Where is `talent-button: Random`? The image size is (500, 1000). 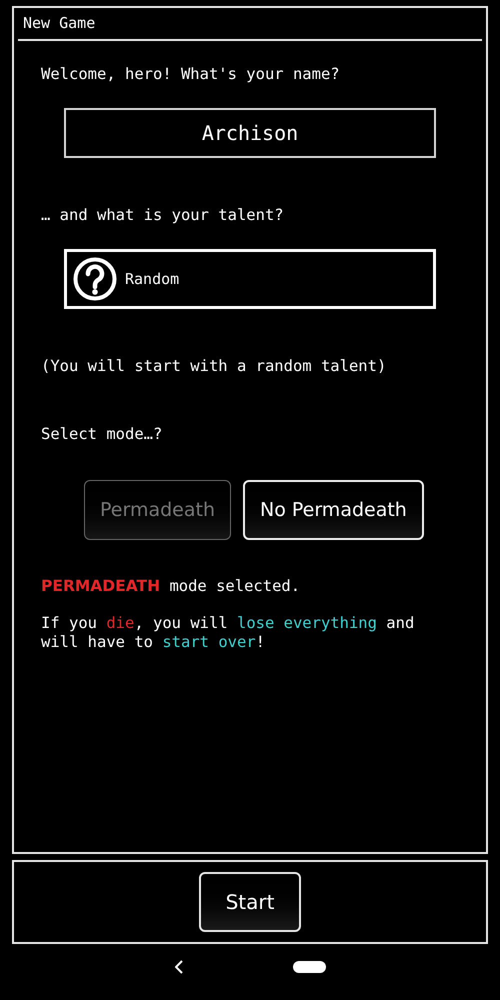 talent-button: Random is located at coordinates (250, 279).